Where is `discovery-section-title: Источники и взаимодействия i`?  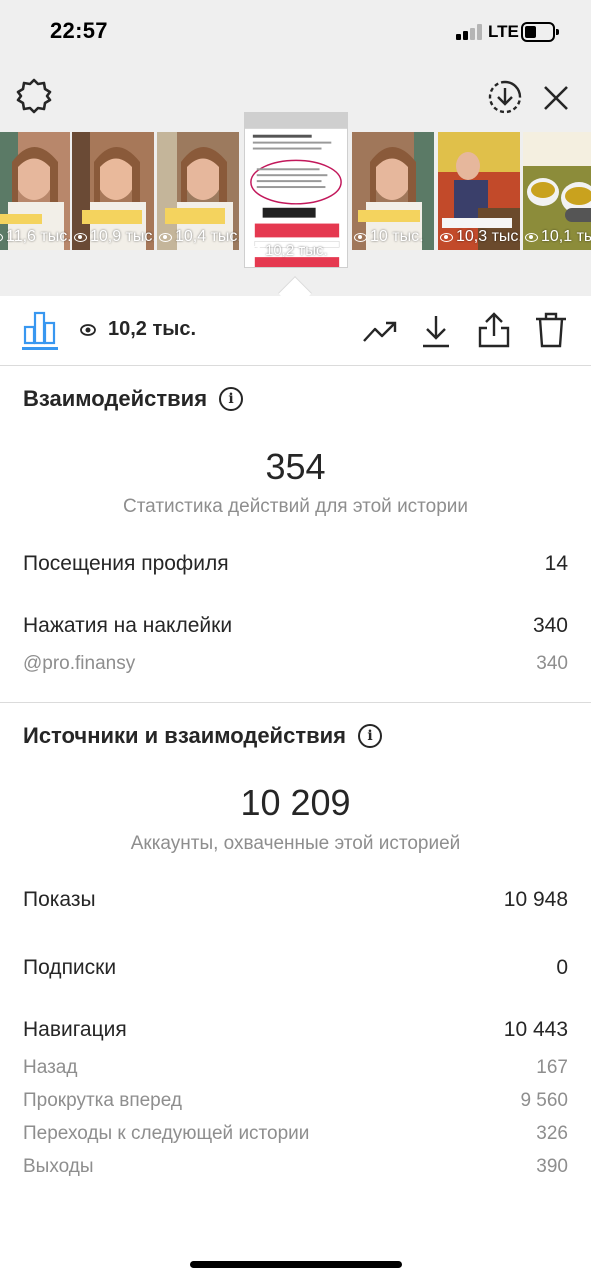 discovery-section-title: Источники и взаимодействия i is located at coordinates (202, 736).